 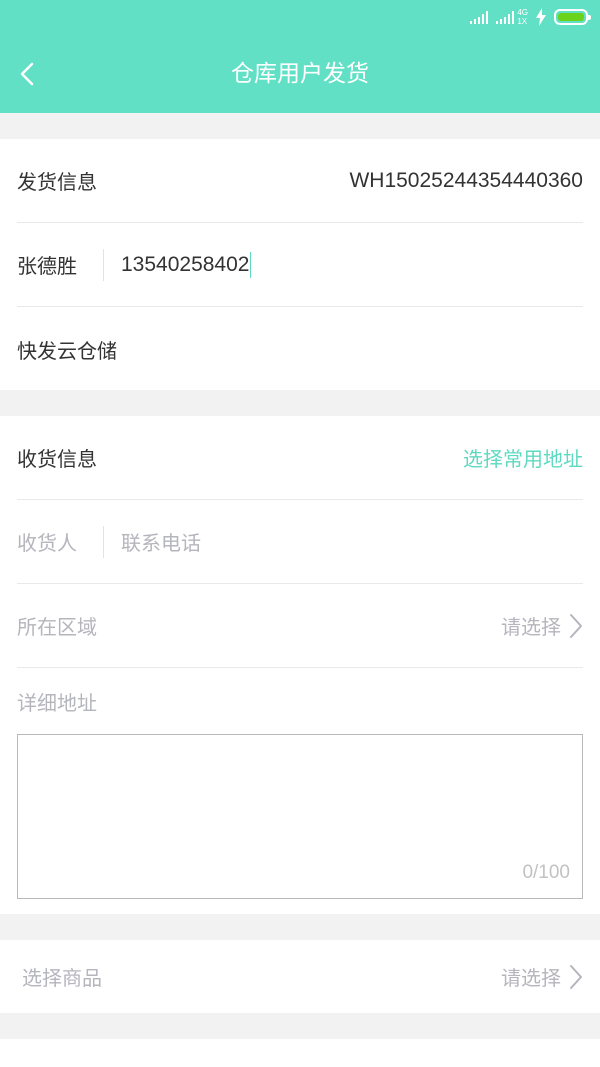 I want to click on shipping-info-row: 发货信息 WH15025244354440360, so click(x=300, y=181).